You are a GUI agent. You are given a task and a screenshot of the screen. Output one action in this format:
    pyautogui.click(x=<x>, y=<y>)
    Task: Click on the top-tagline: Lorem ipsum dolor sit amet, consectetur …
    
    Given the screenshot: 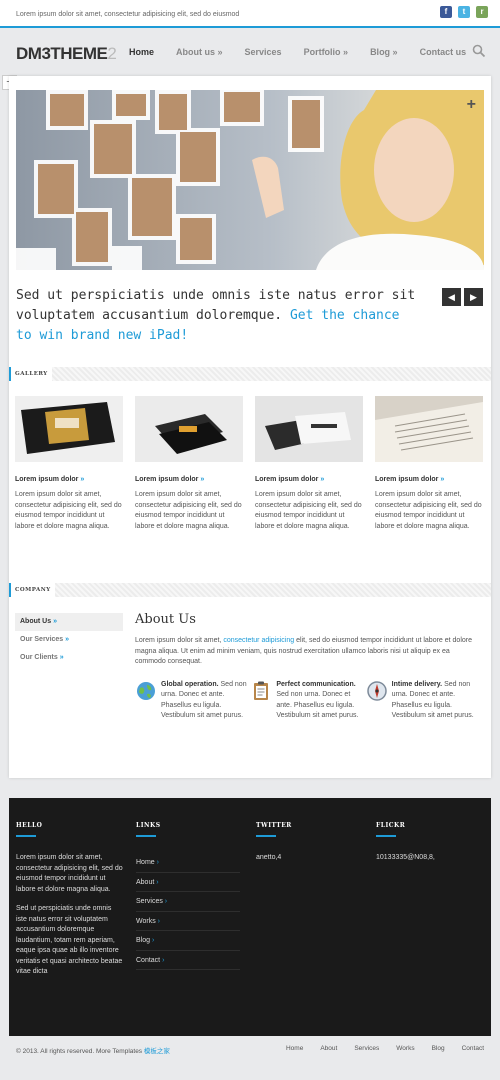 What is the action you would take?
    pyautogui.click(x=128, y=14)
    